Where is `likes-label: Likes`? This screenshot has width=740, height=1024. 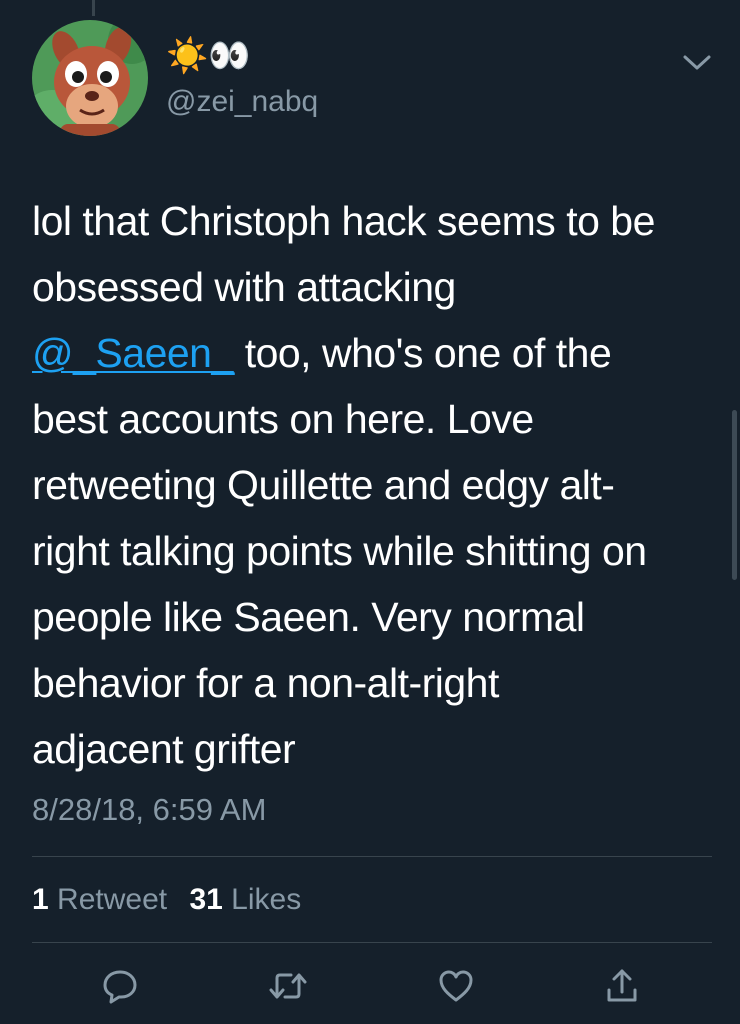
likes-label: Likes is located at coordinates (266, 899).